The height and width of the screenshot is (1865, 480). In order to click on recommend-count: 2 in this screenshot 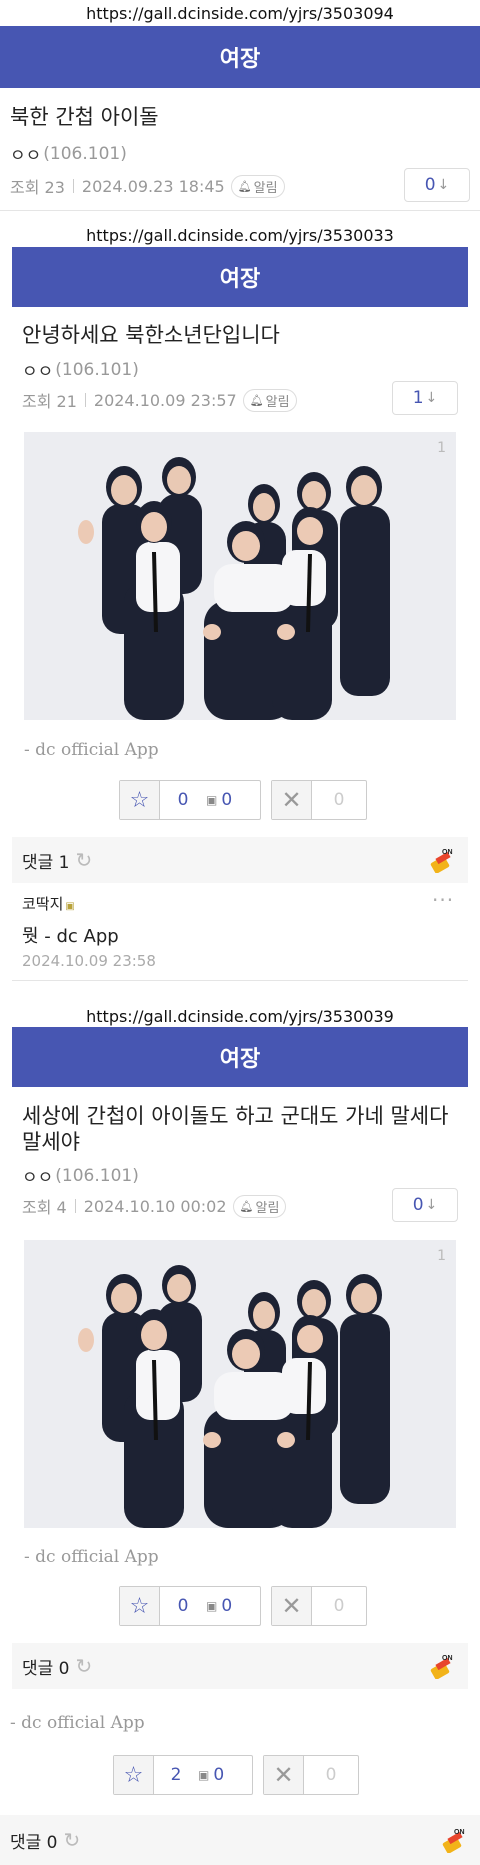, I will do `click(176, 1775)`.